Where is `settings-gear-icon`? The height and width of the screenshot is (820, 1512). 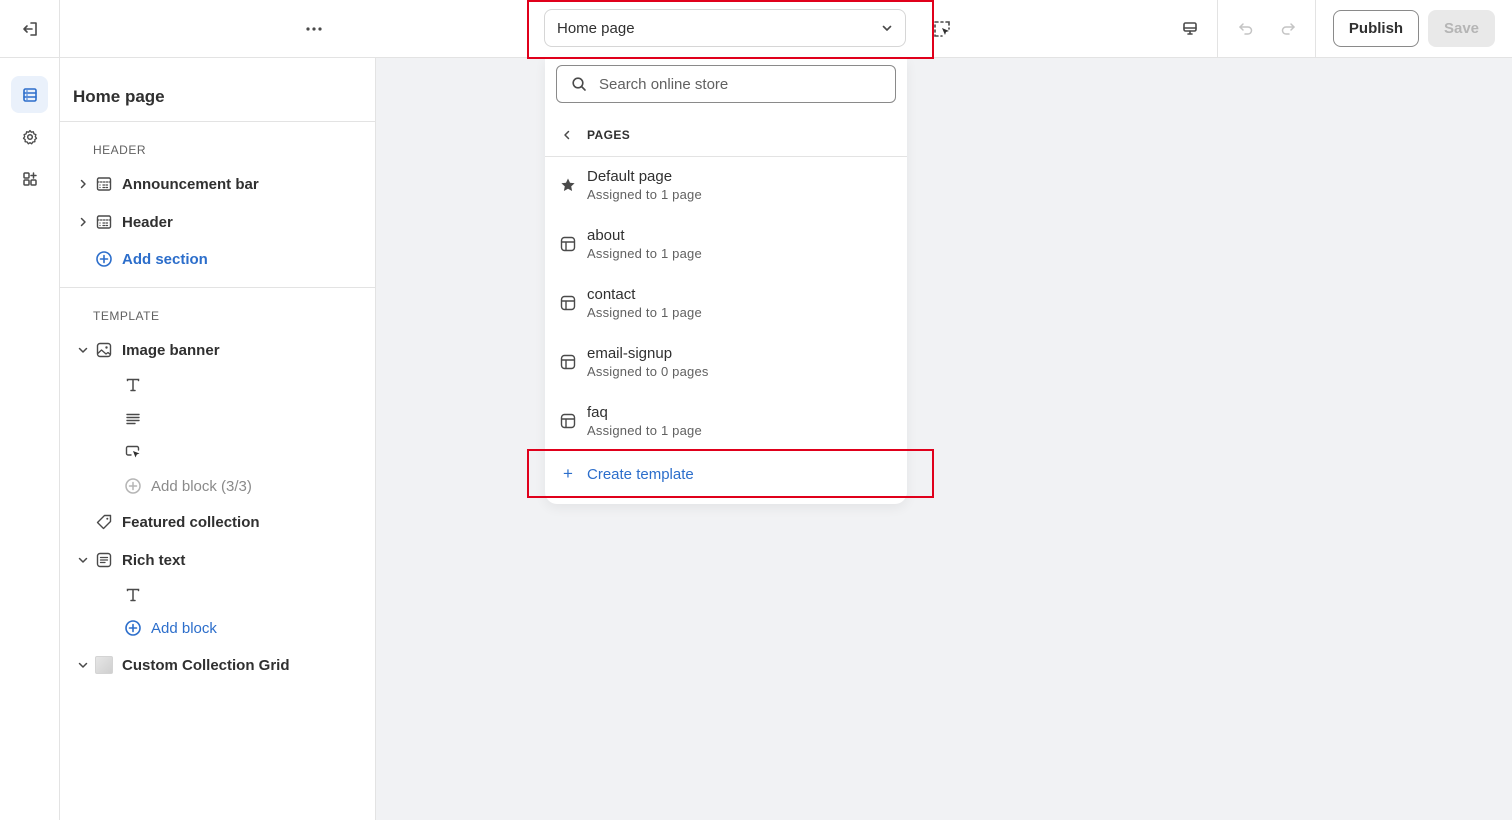 settings-gear-icon is located at coordinates (30, 137).